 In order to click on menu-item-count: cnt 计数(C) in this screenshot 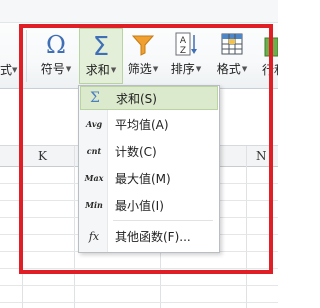, I will do `click(149, 151)`.